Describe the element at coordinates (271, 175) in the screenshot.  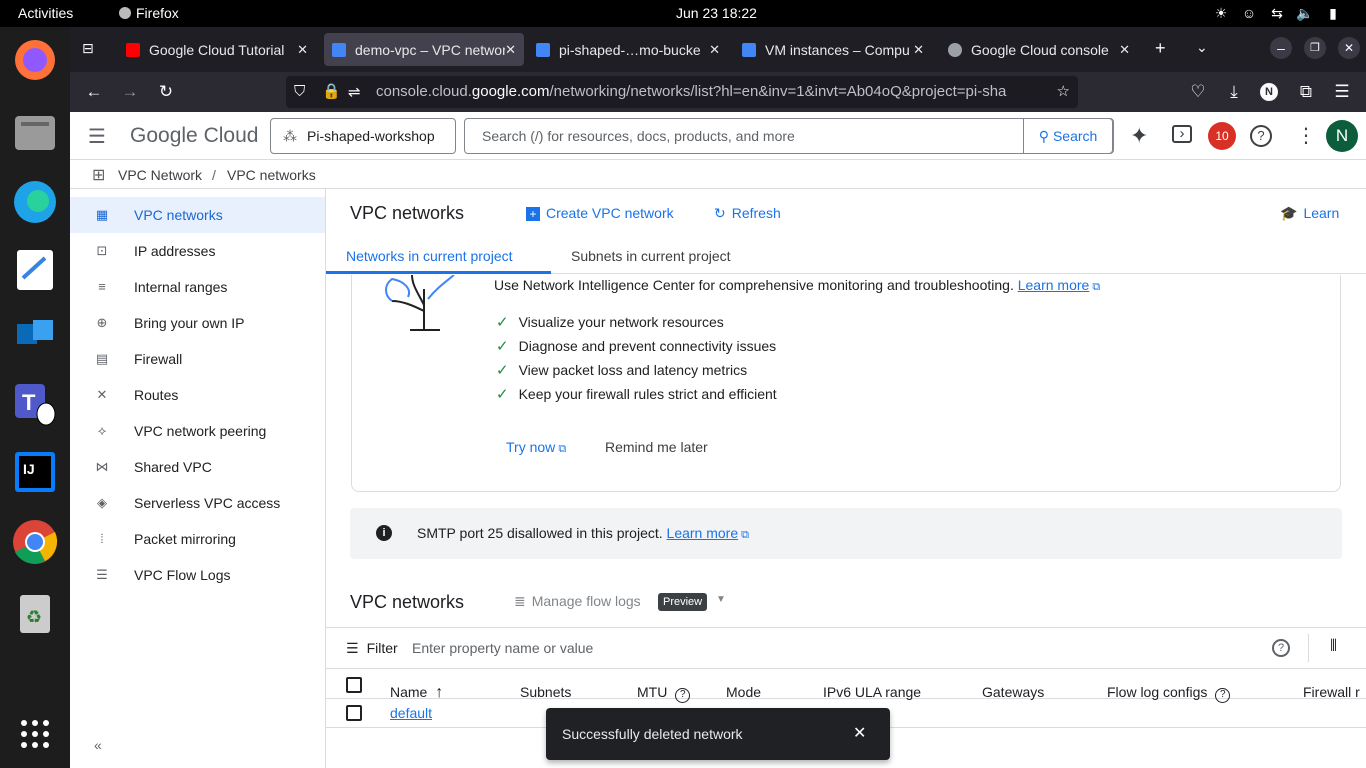
I see `breadcrumb-page: VPC networks` at that location.